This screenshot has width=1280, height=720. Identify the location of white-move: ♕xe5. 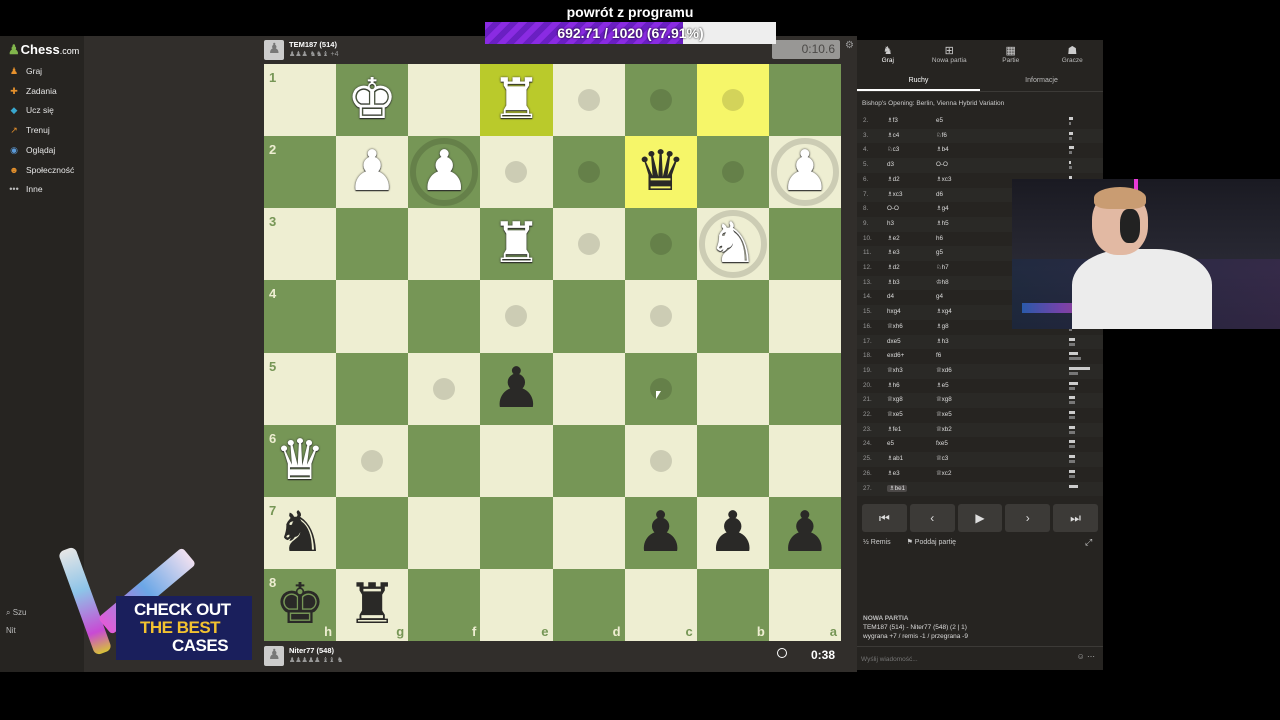
(895, 414).